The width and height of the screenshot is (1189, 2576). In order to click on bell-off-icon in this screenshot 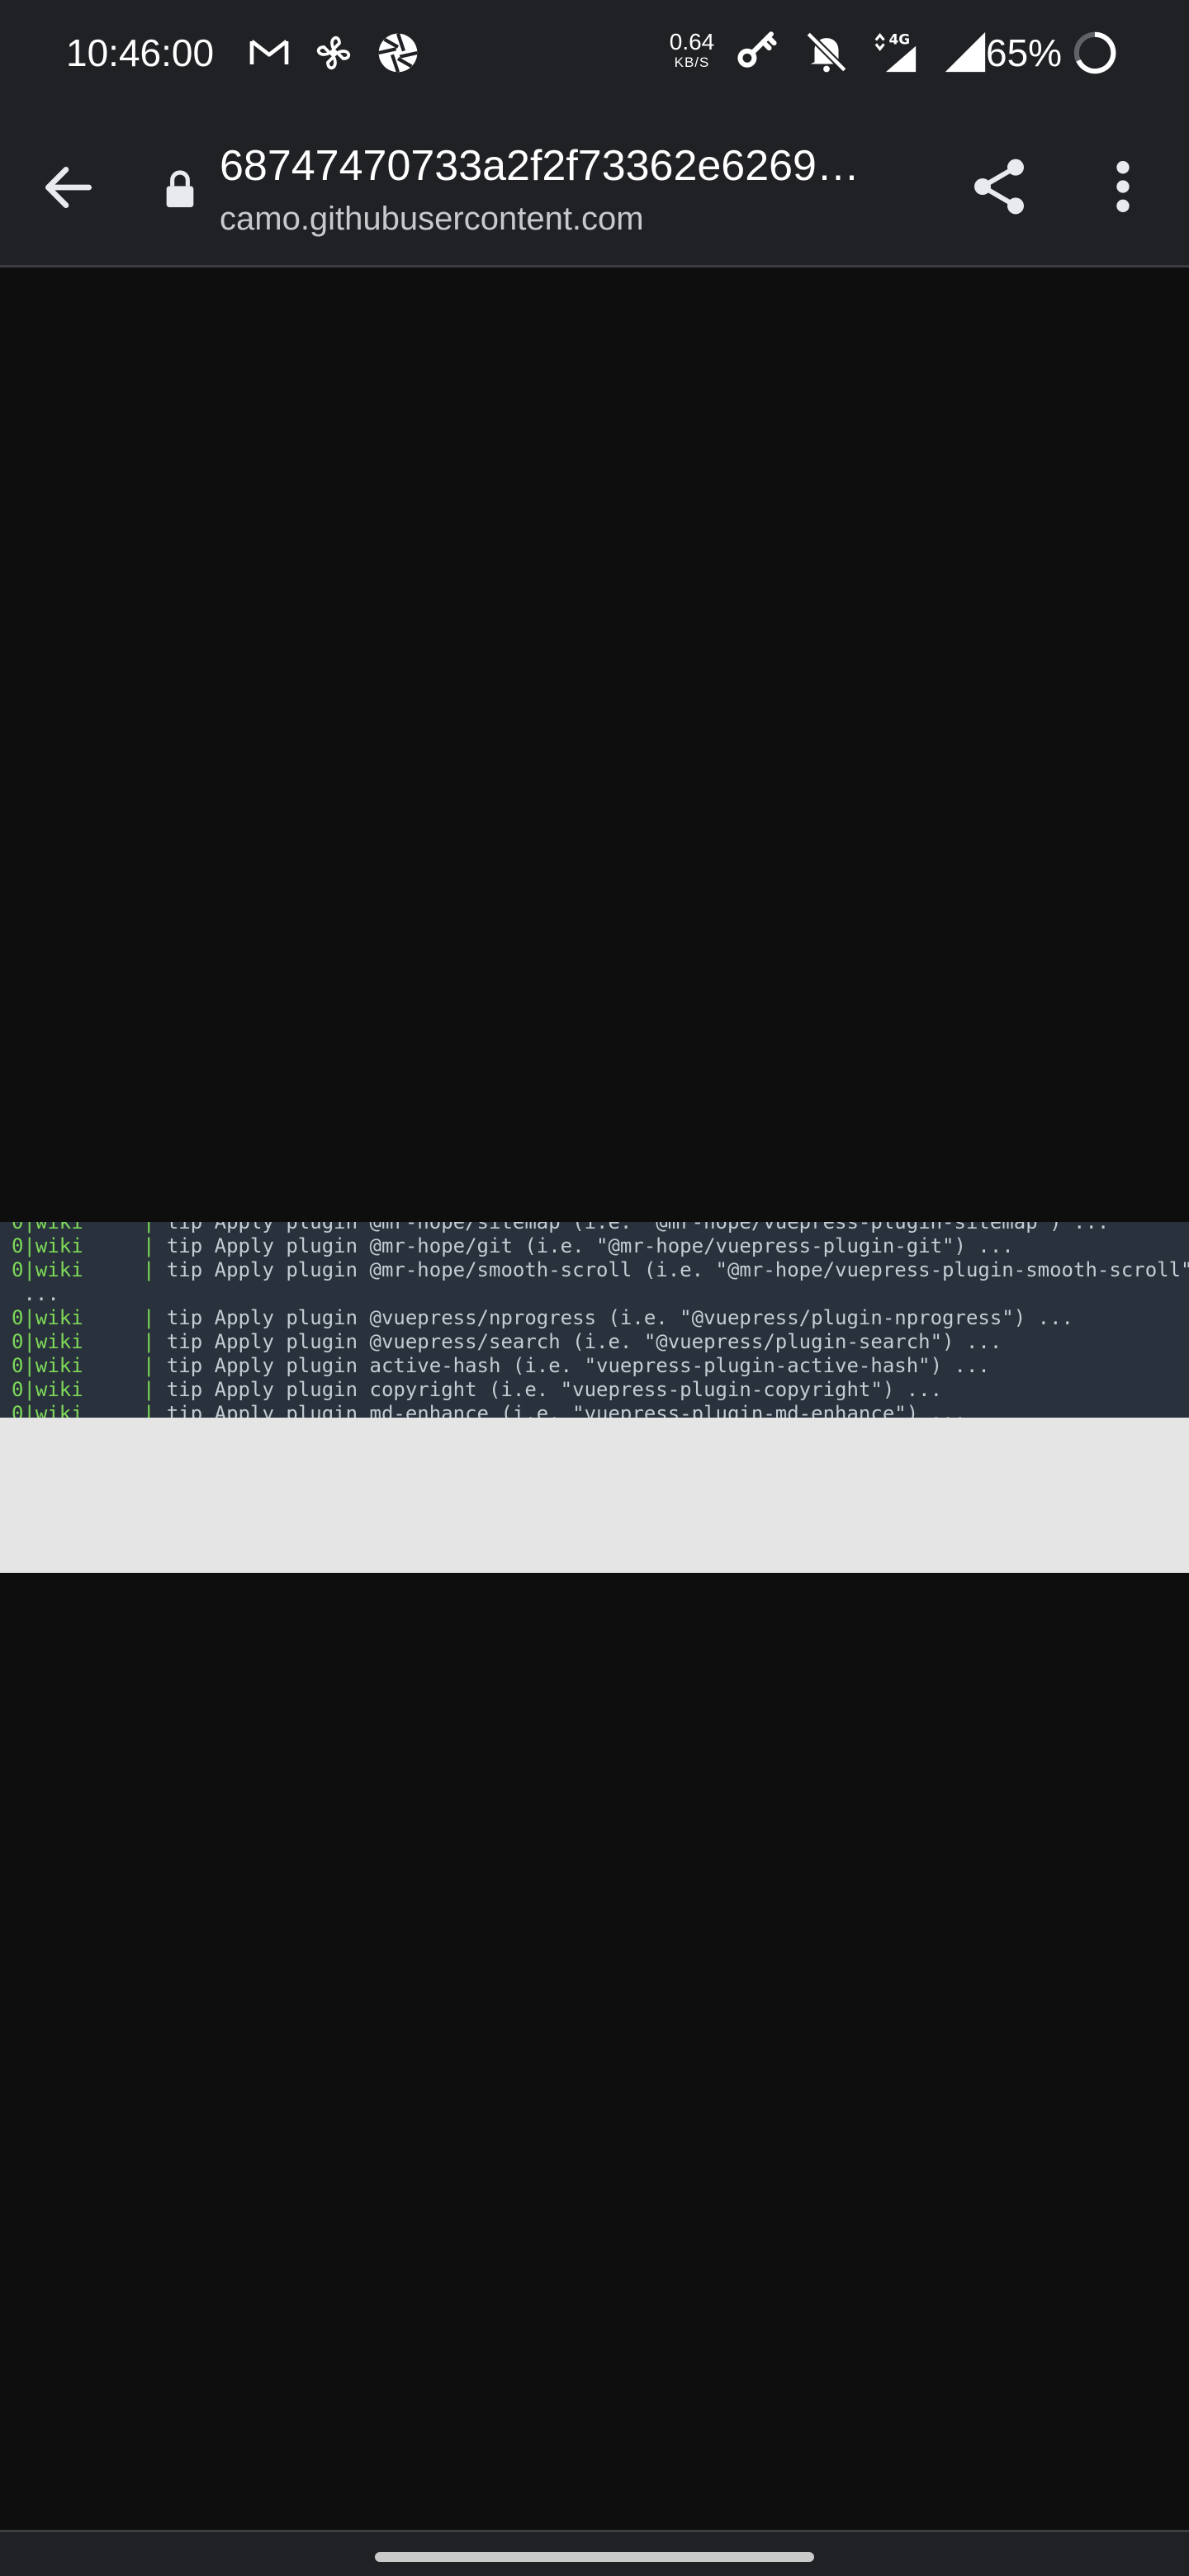, I will do `click(826, 54)`.